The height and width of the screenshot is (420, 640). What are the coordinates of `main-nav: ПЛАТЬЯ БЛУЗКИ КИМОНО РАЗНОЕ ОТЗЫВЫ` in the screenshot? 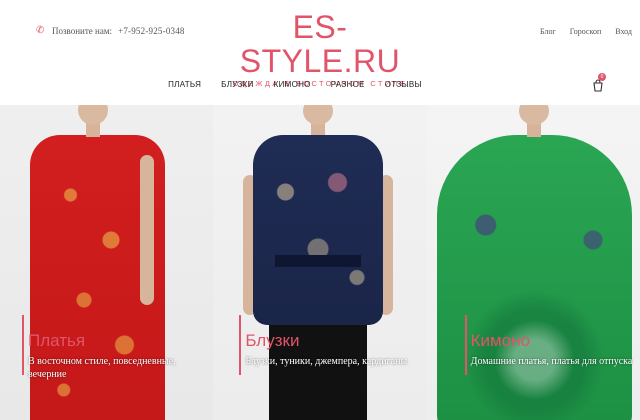 It's located at (320, 84).